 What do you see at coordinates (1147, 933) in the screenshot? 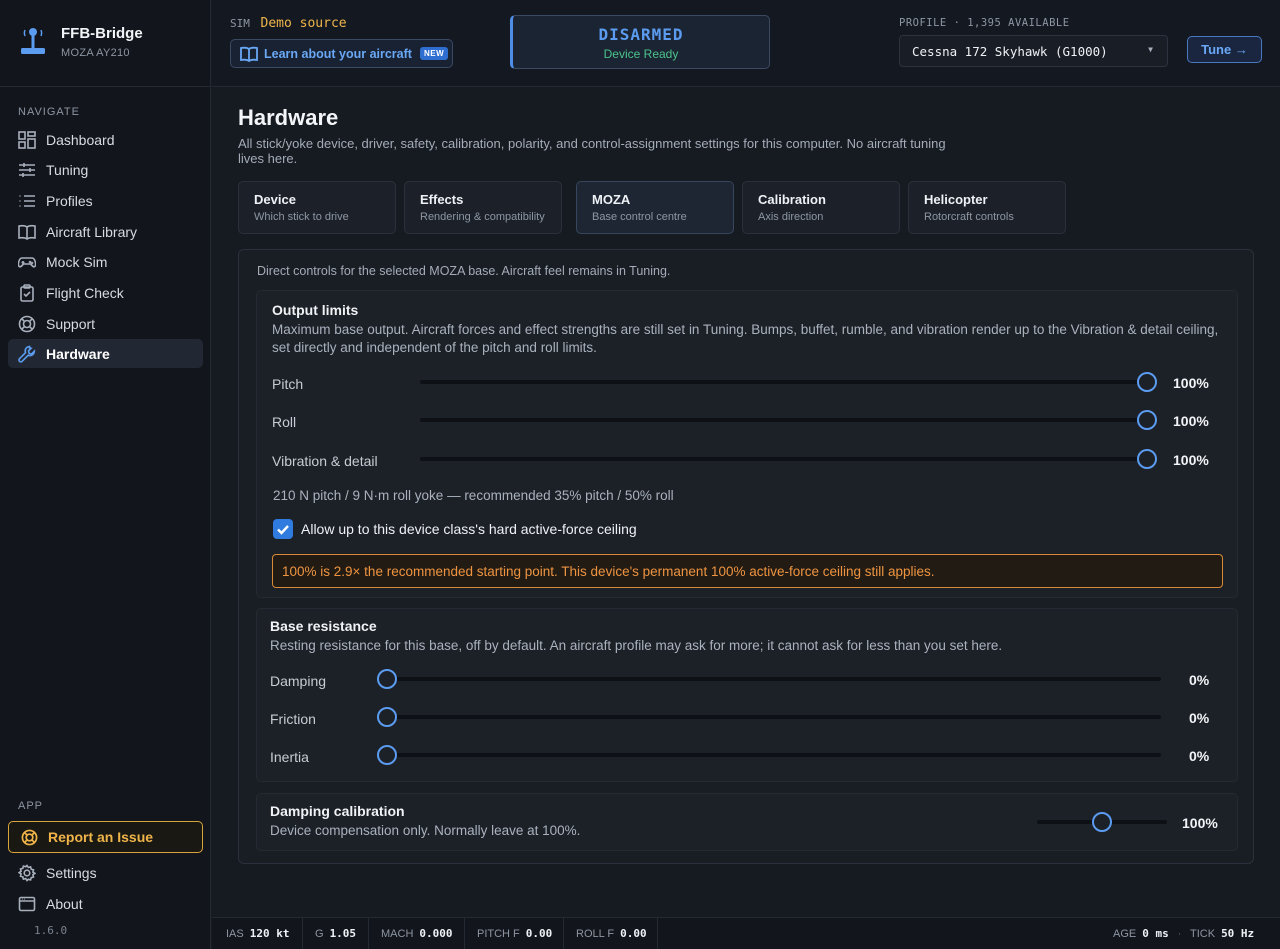
I see `status-age: AGE 0 ms ·` at bounding box center [1147, 933].